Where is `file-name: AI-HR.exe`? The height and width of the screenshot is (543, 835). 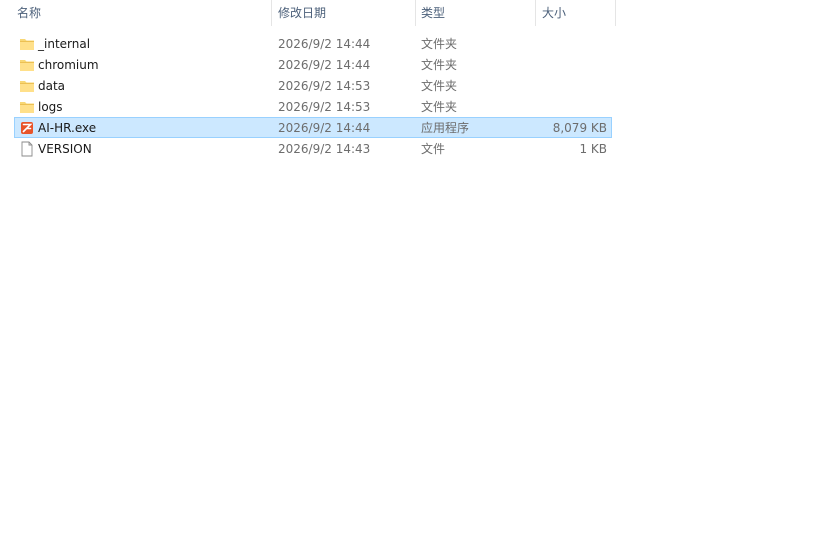 file-name: AI-HR.exe is located at coordinates (67, 128).